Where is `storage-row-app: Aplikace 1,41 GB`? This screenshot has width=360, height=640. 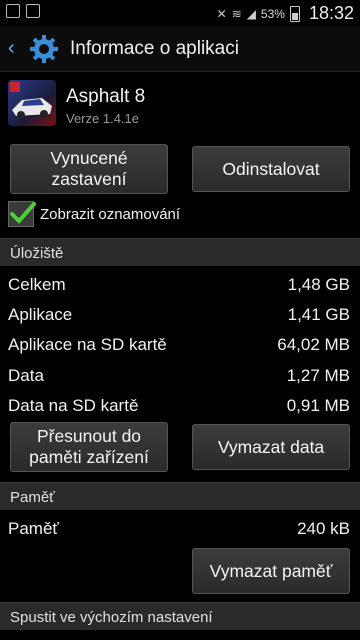 storage-row-app: Aplikace 1,41 GB is located at coordinates (179, 314).